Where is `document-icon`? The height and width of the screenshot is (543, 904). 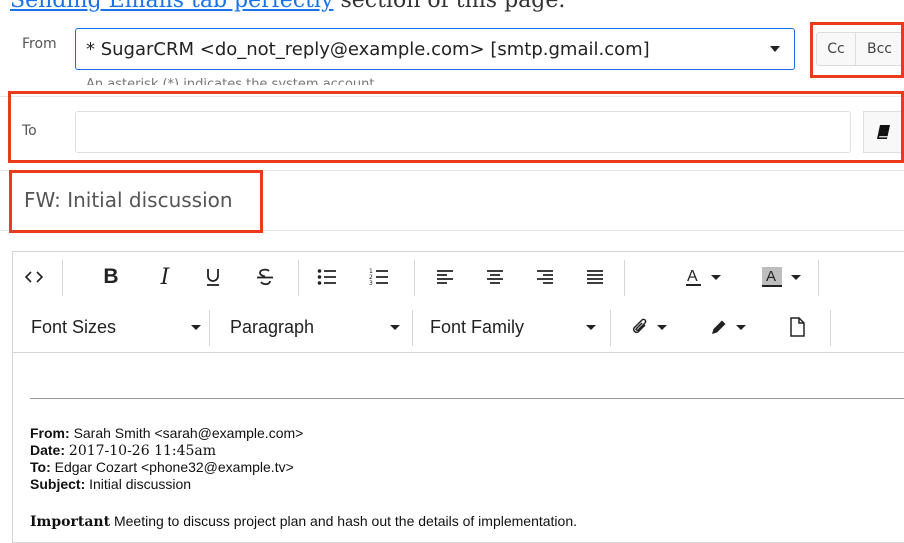 document-icon is located at coordinates (797, 327).